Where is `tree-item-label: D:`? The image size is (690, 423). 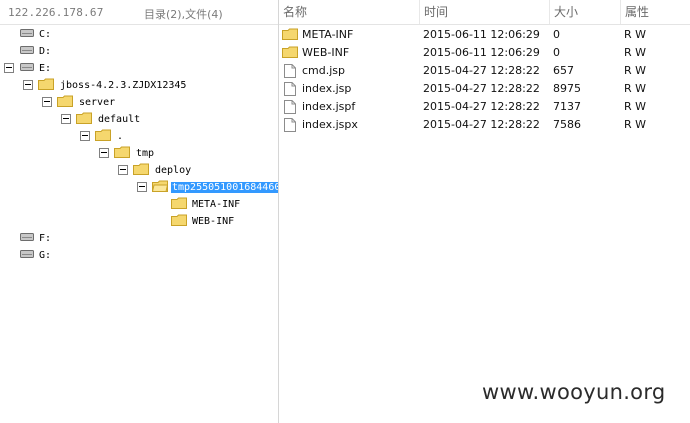 tree-item-label: D: is located at coordinates (45, 51).